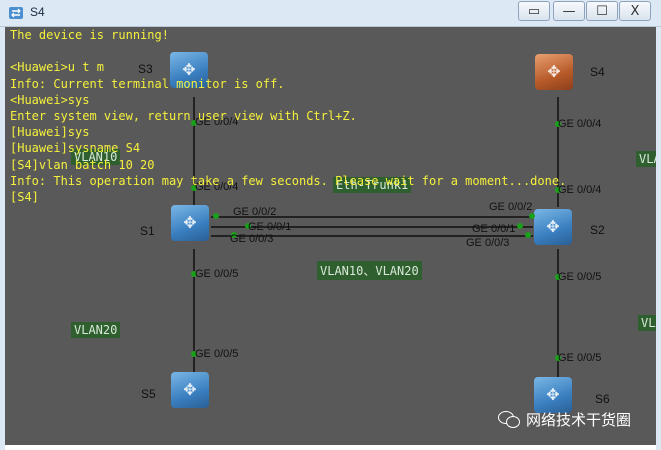  Describe the element at coordinates (602, 399) in the screenshot. I see `device-label-s6: S6` at that location.